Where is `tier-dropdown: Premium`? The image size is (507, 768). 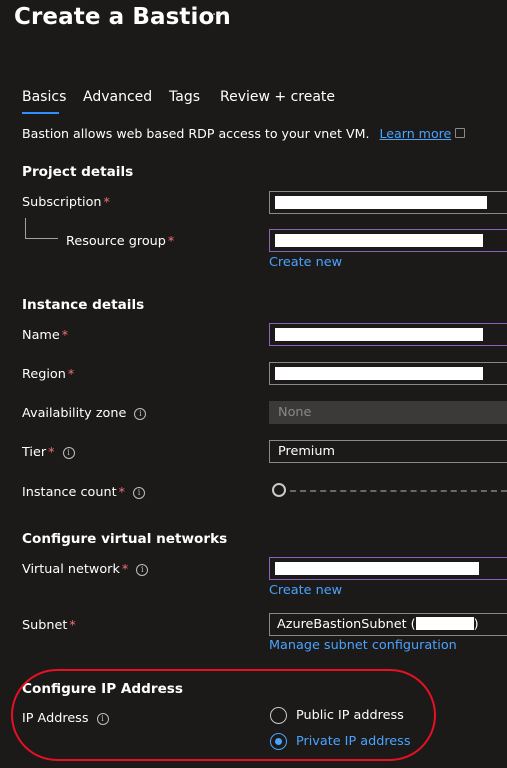 tier-dropdown: Premium is located at coordinates (388, 451).